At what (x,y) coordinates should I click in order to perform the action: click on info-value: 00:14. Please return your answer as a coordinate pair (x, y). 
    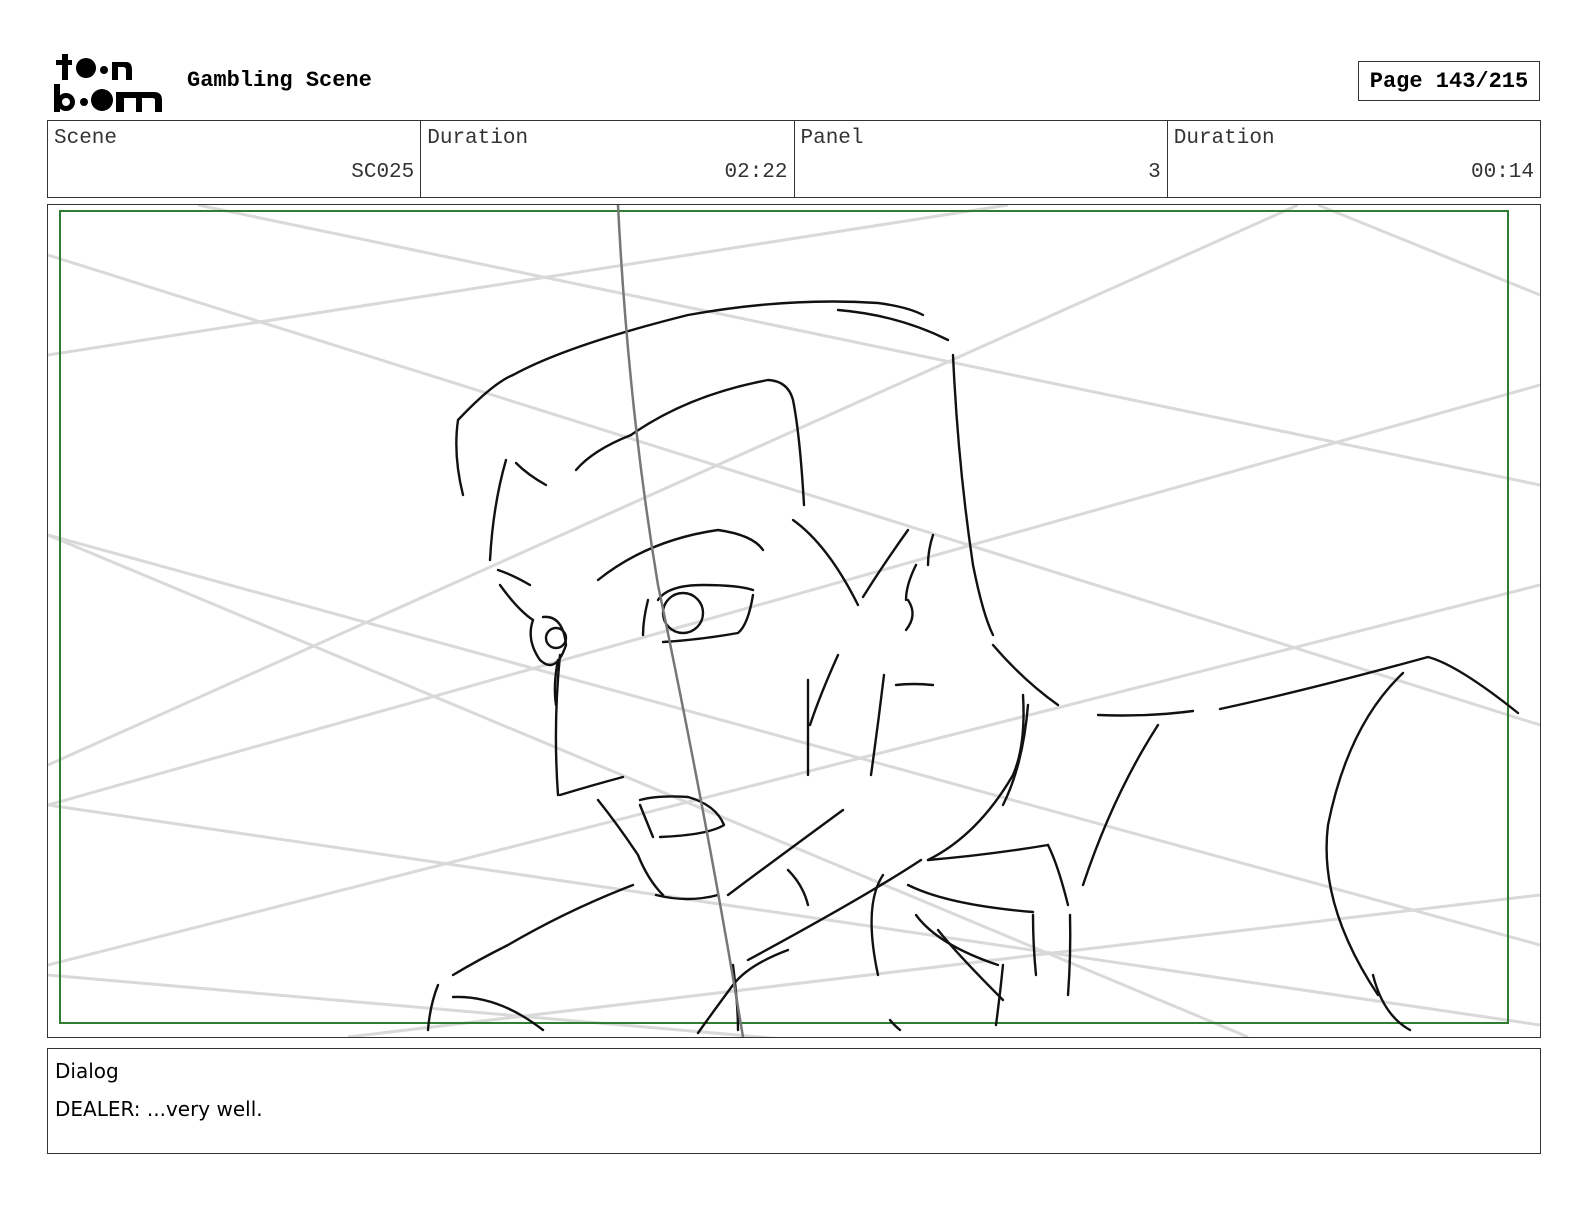
    Looking at the image, I should click on (1502, 172).